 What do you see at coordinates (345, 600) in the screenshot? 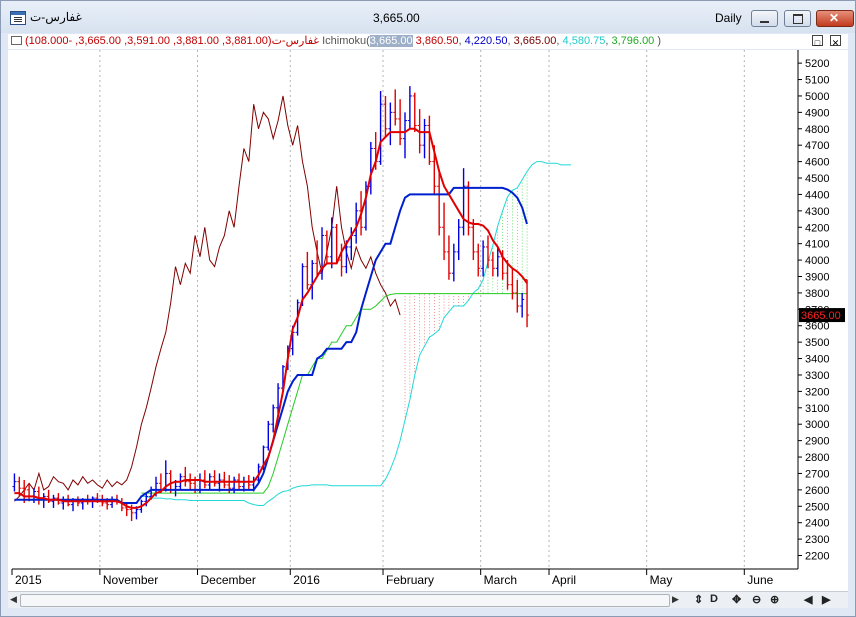
I see `scrollbar-thumb` at bounding box center [345, 600].